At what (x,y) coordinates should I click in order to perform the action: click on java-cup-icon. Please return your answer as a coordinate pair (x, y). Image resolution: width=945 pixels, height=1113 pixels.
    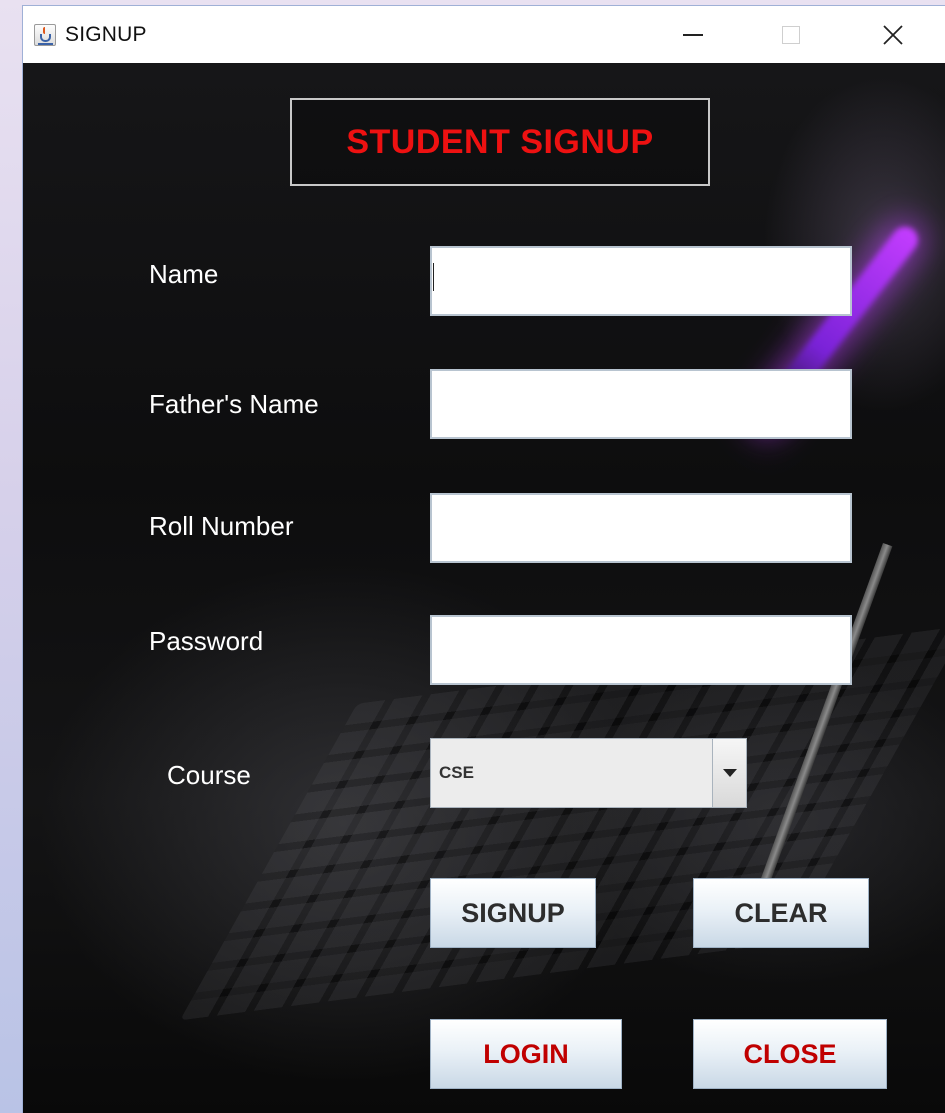
    Looking at the image, I should click on (45, 34).